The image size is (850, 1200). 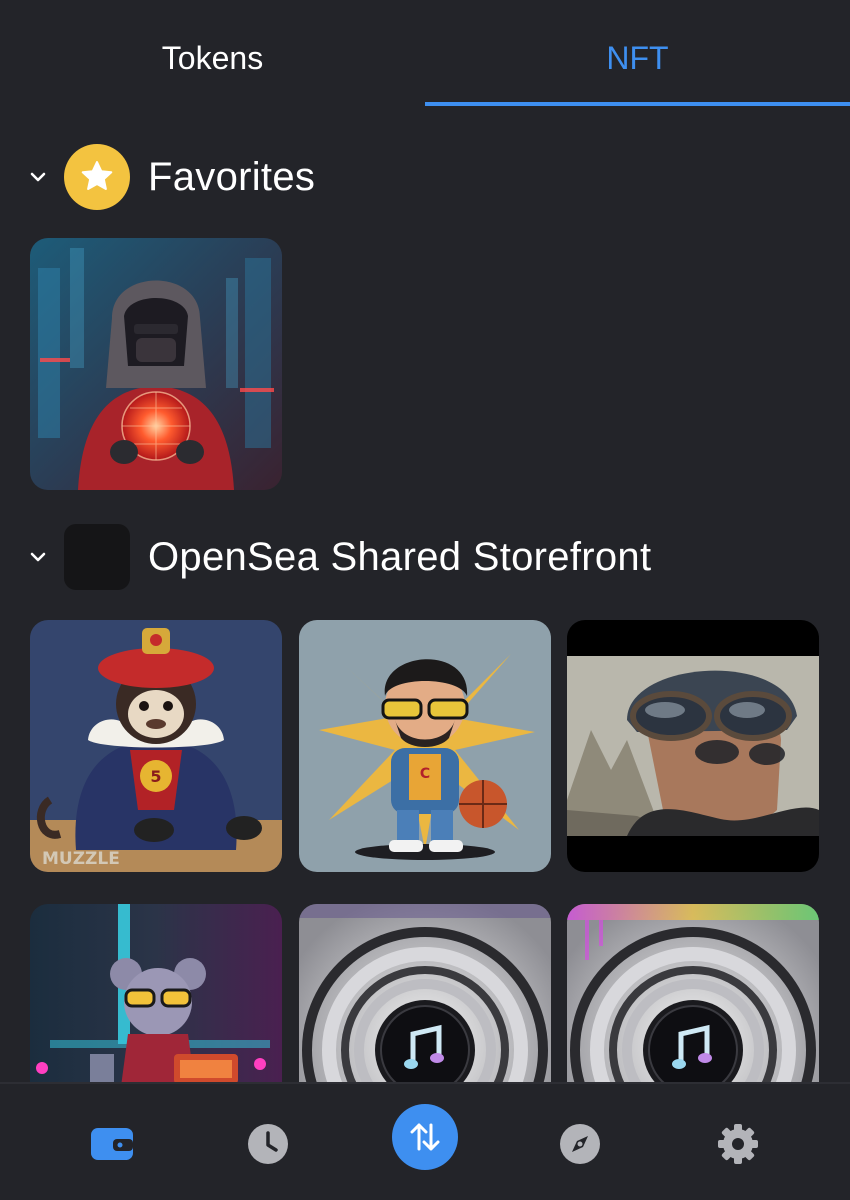 What do you see at coordinates (693, 746) in the screenshot?
I see `nft-tile-aviator-man` at bounding box center [693, 746].